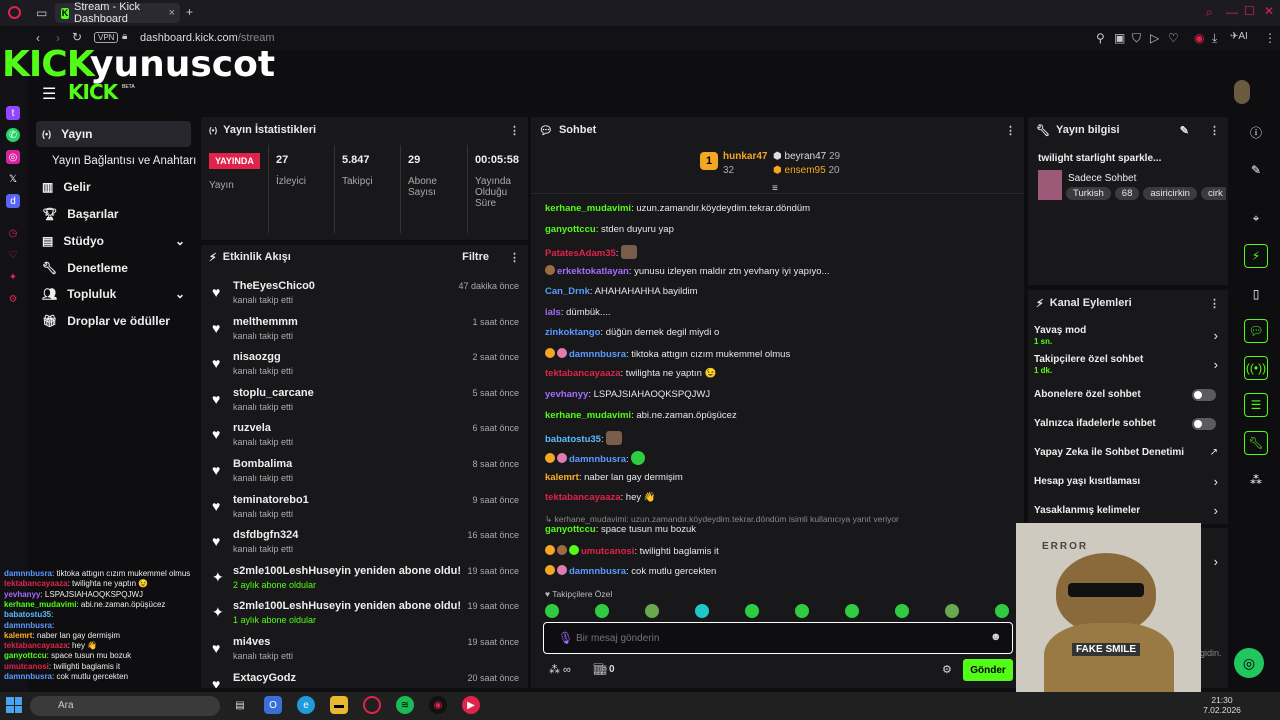 The height and width of the screenshot is (720, 1280). Describe the element at coordinates (1256, 405) in the screenshot. I see `layers-icon: ☰` at that location.